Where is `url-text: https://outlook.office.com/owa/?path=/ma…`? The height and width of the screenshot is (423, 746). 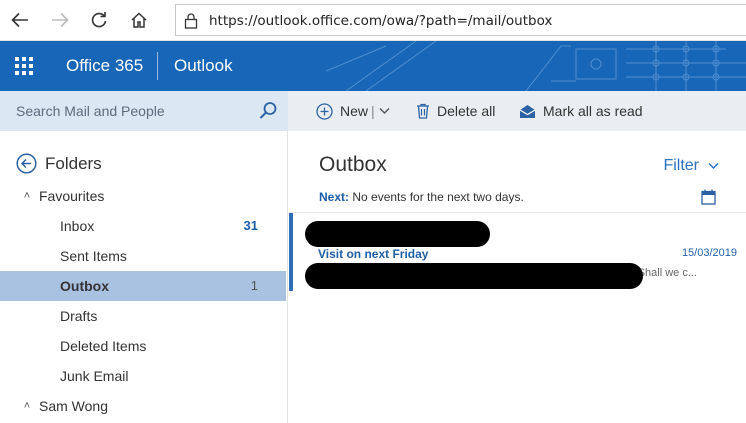 url-text: https://outlook.office.com/owa/?path=/ma… is located at coordinates (381, 21).